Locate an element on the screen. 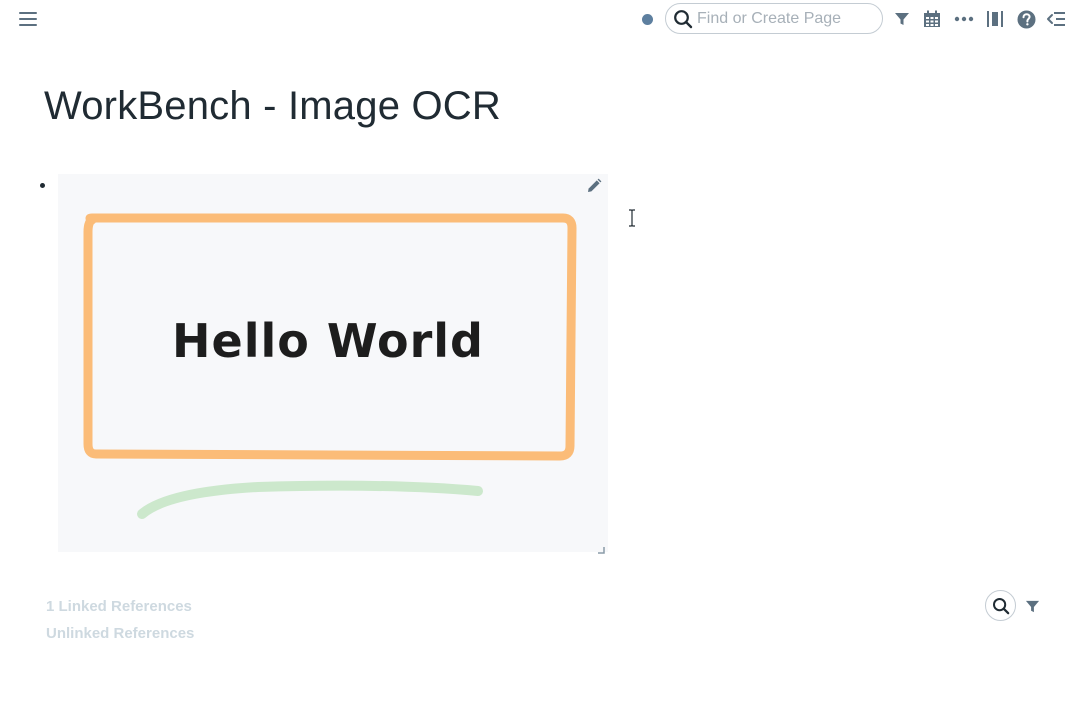 This screenshot has height=720, width=1080. hamburger-menu-icon is located at coordinates (28, 19).